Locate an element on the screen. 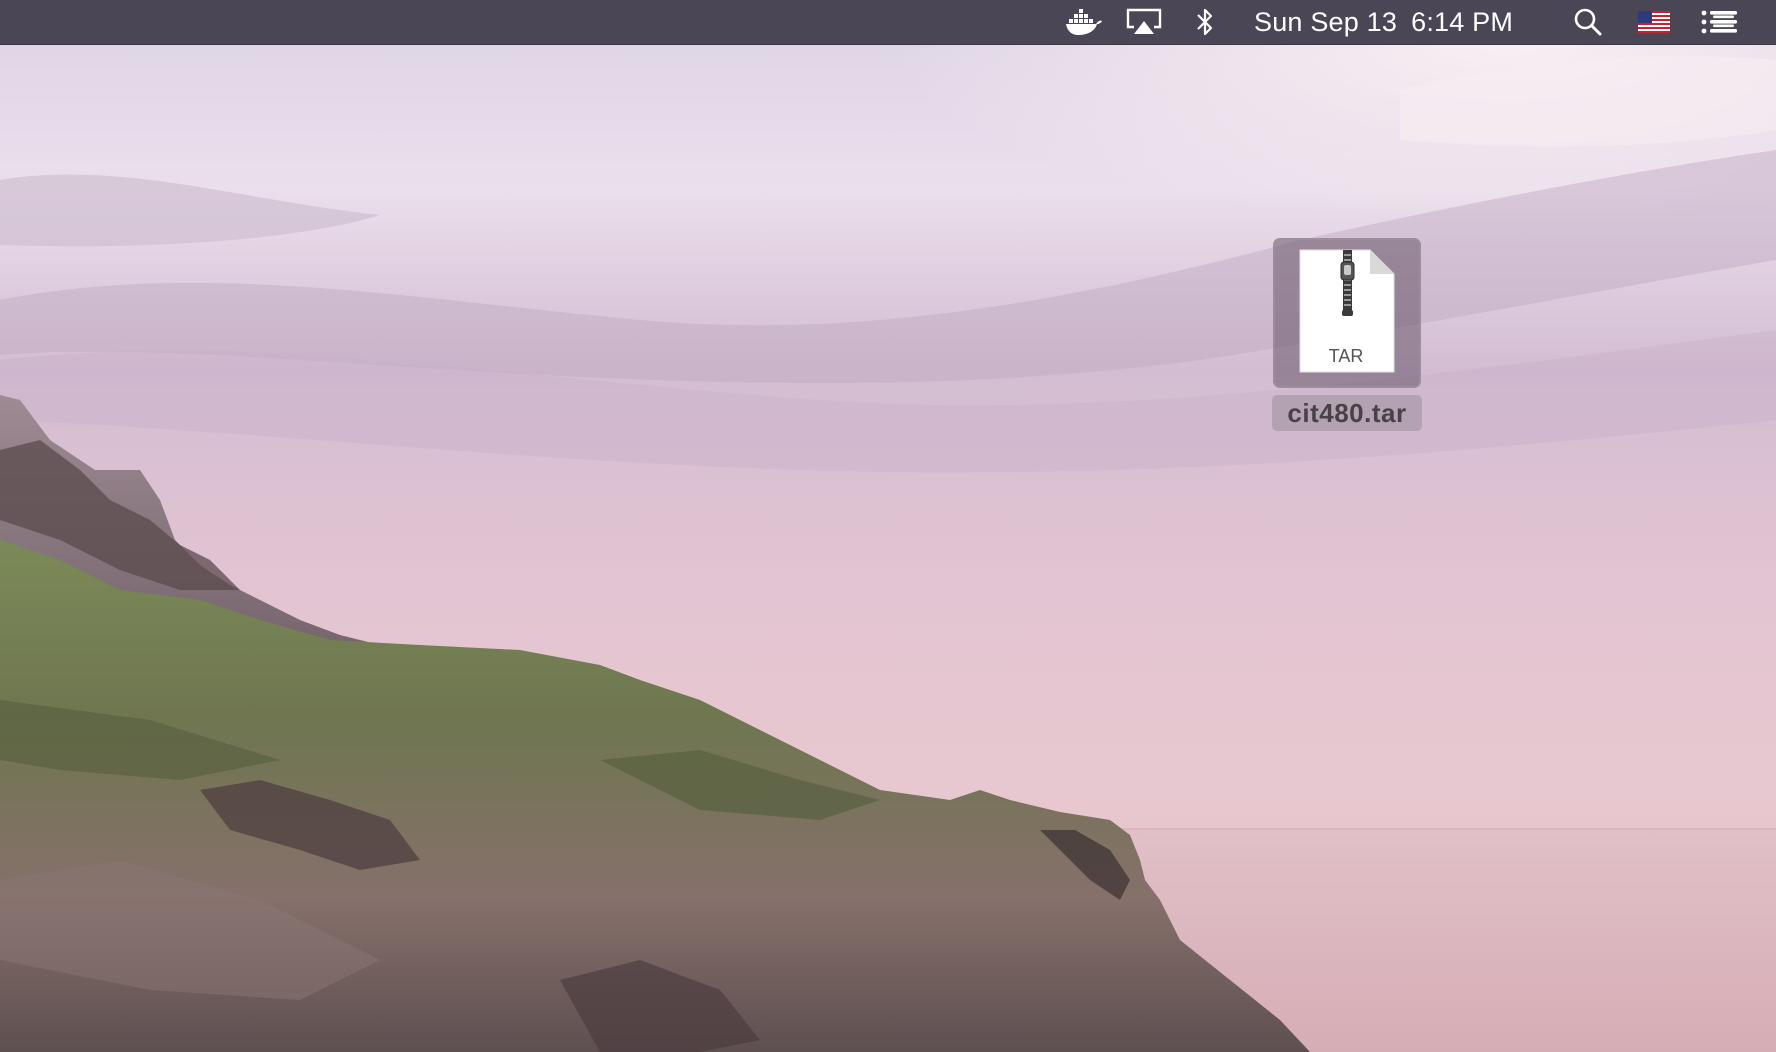 Image resolution: width=1776 pixels, height=1052 pixels. file-name-label: cit480.tar is located at coordinates (1347, 413).